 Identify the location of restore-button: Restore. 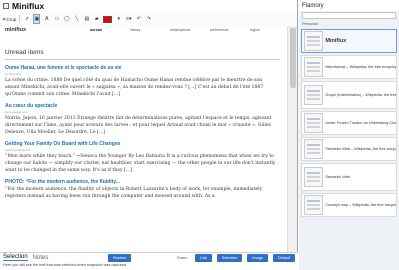
(120, 258).